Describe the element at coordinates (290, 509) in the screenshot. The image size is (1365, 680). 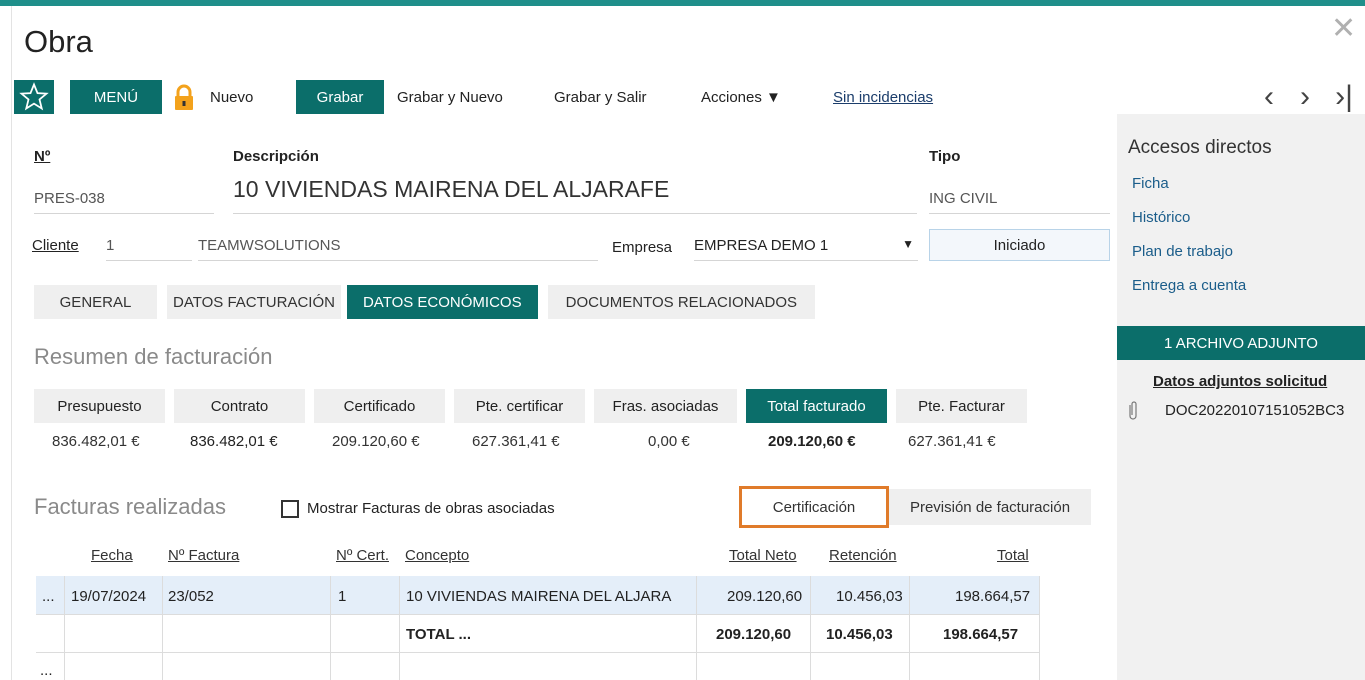
I see `mostrar-facturas-checkbox` at that location.